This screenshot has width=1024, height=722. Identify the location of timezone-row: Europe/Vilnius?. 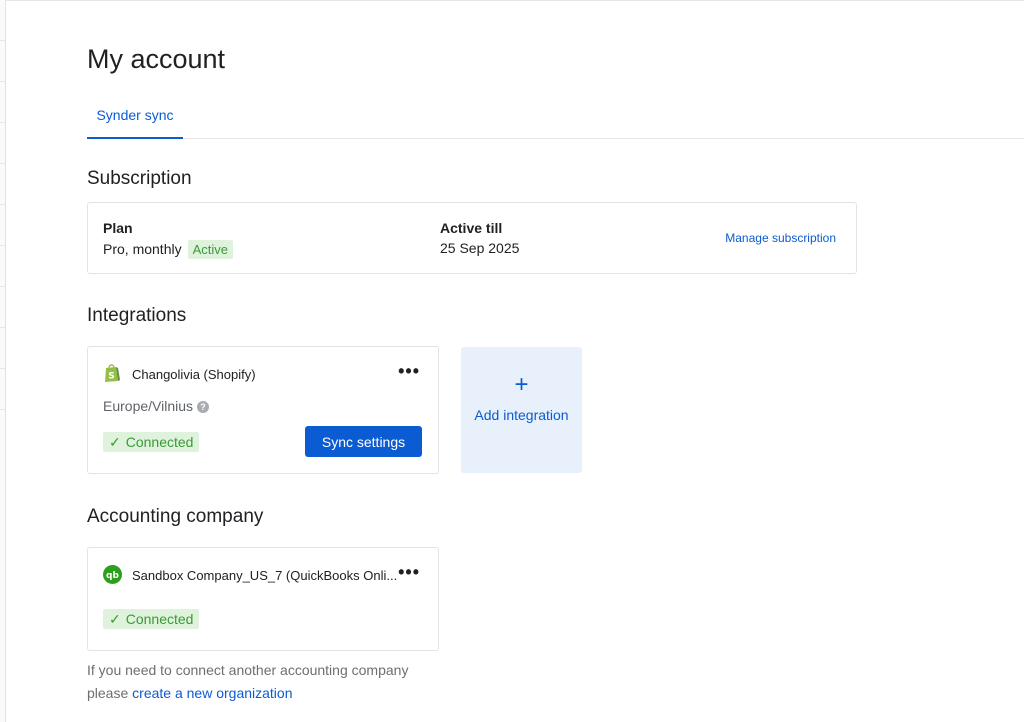
(156, 406).